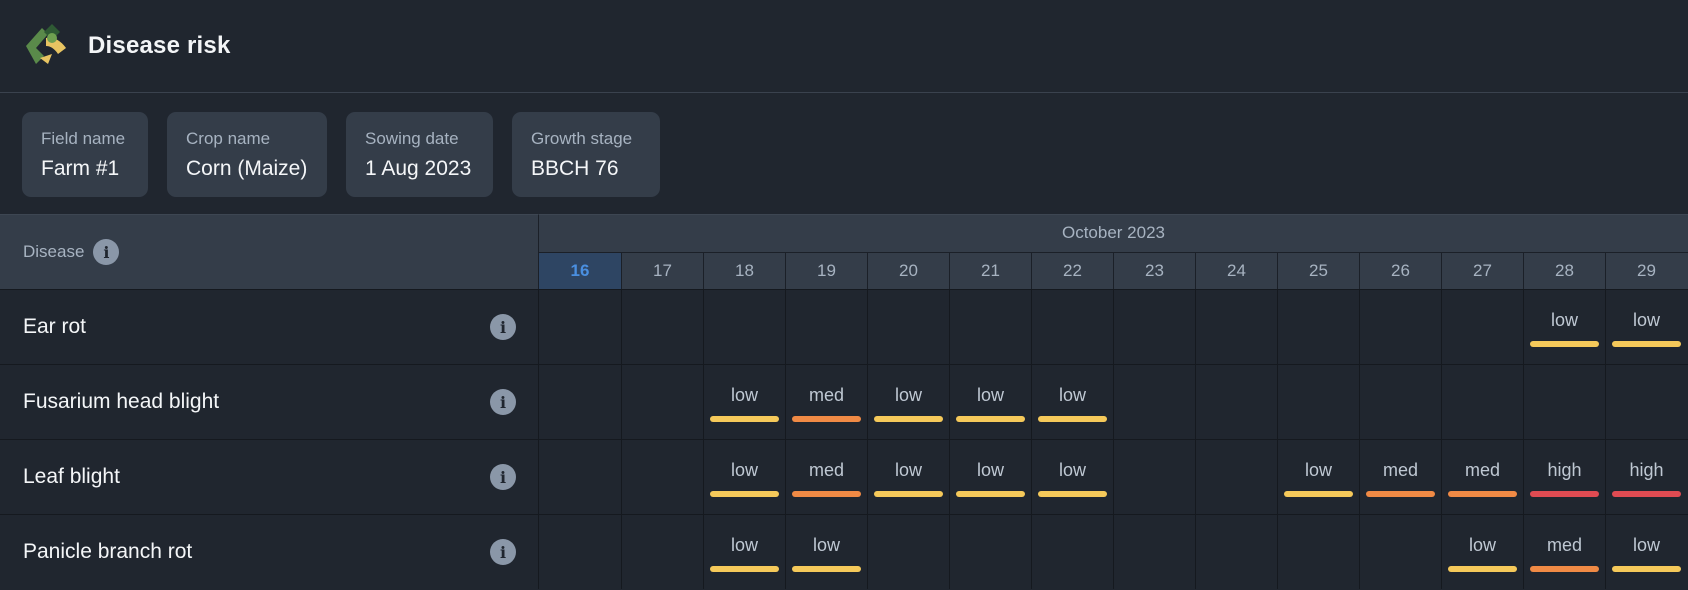  What do you see at coordinates (269, 552) in the screenshot?
I see `disease-name-cell: Panicle branch rot i` at bounding box center [269, 552].